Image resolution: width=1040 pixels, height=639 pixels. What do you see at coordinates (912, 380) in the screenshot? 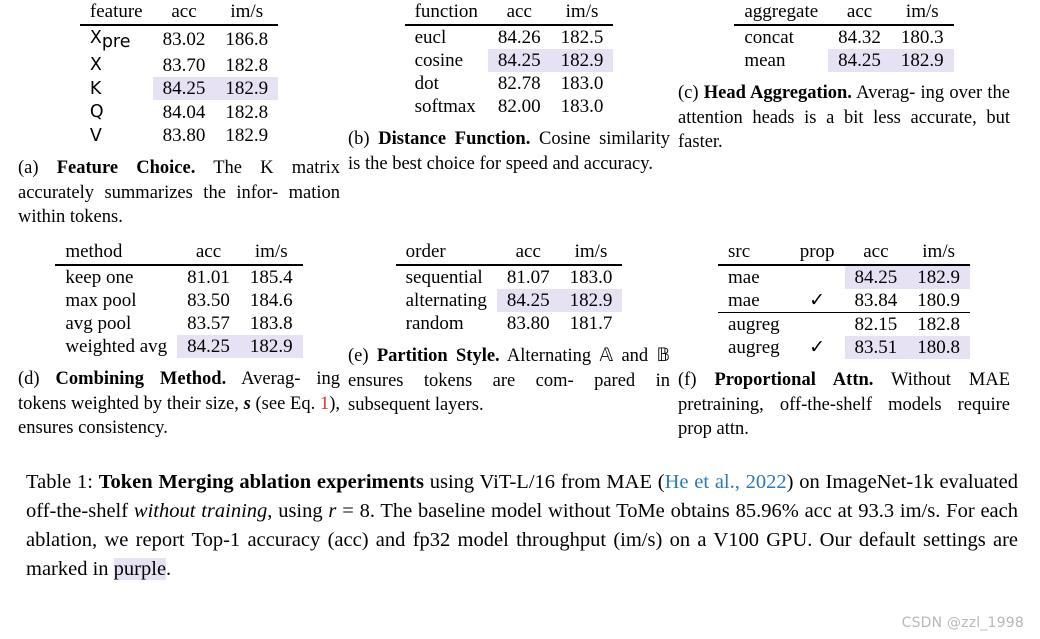
I see `caption-line1: Without` at bounding box center [912, 380].